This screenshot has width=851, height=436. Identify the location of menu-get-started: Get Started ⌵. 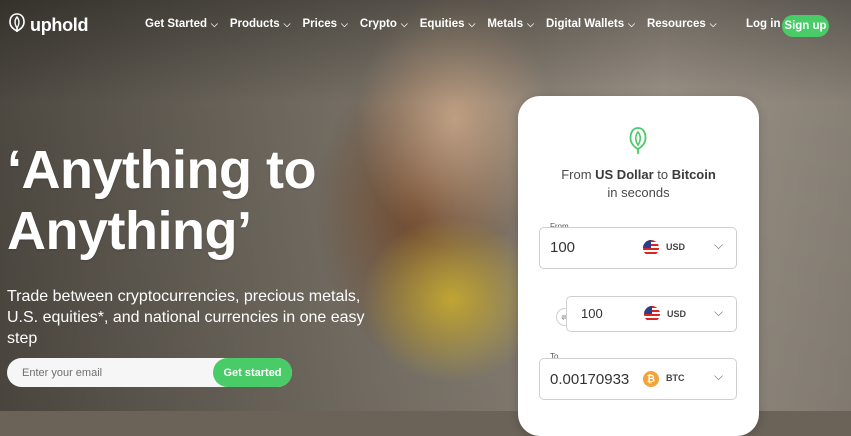
(181, 24).